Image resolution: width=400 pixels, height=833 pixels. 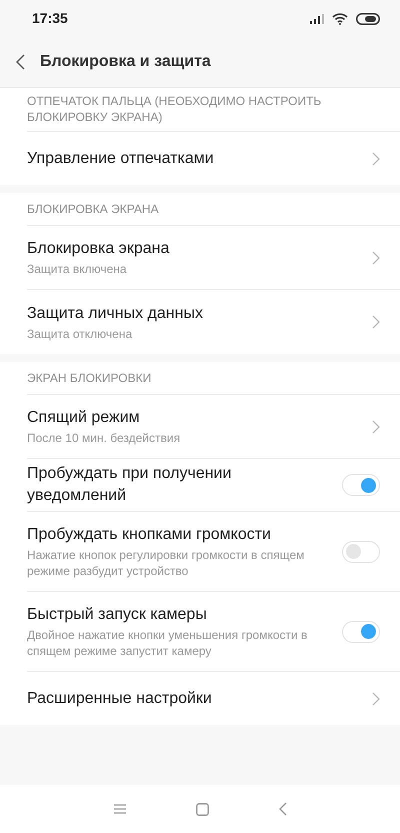 I want to click on wifi-icon, so click(x=340, y=18).